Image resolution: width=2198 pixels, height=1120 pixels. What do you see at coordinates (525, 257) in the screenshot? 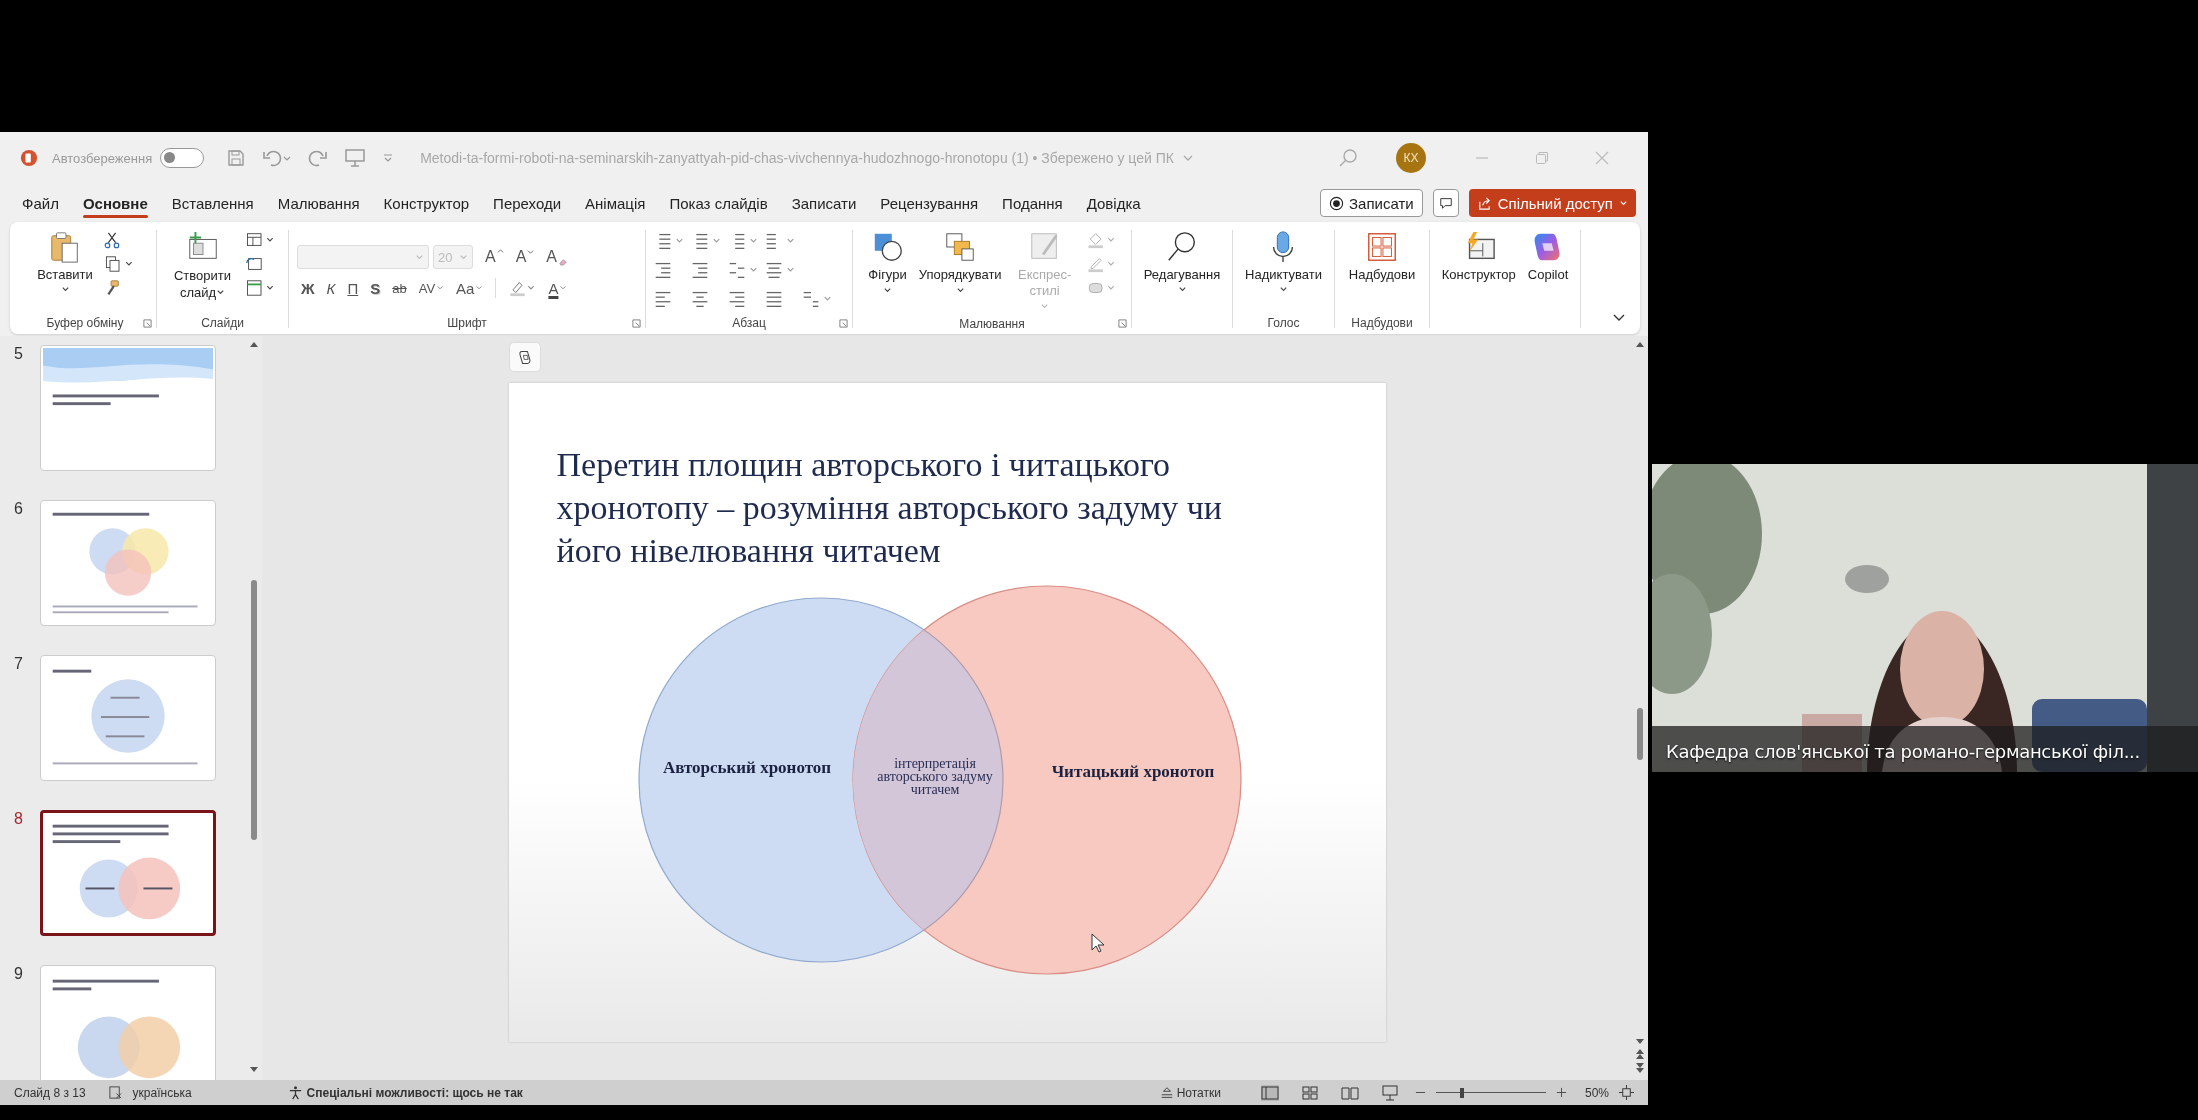
I see `shrink-font-button: A` at bounding box center [525, 257].